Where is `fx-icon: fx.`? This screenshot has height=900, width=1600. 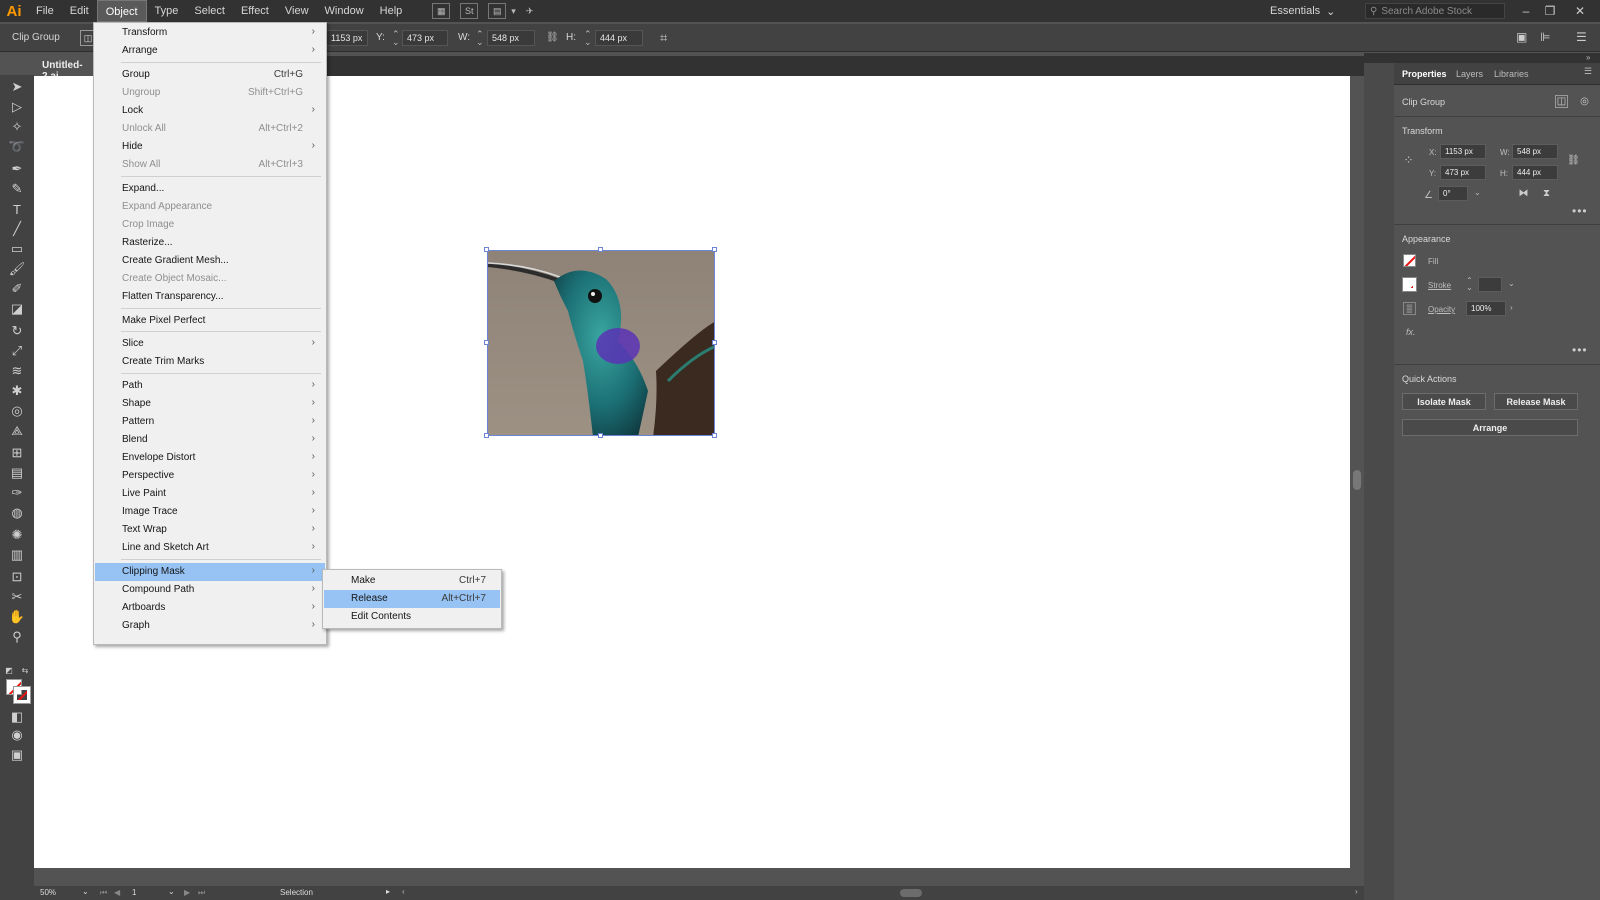 fx-icon: fx. is located at coordinates (1411, 332).